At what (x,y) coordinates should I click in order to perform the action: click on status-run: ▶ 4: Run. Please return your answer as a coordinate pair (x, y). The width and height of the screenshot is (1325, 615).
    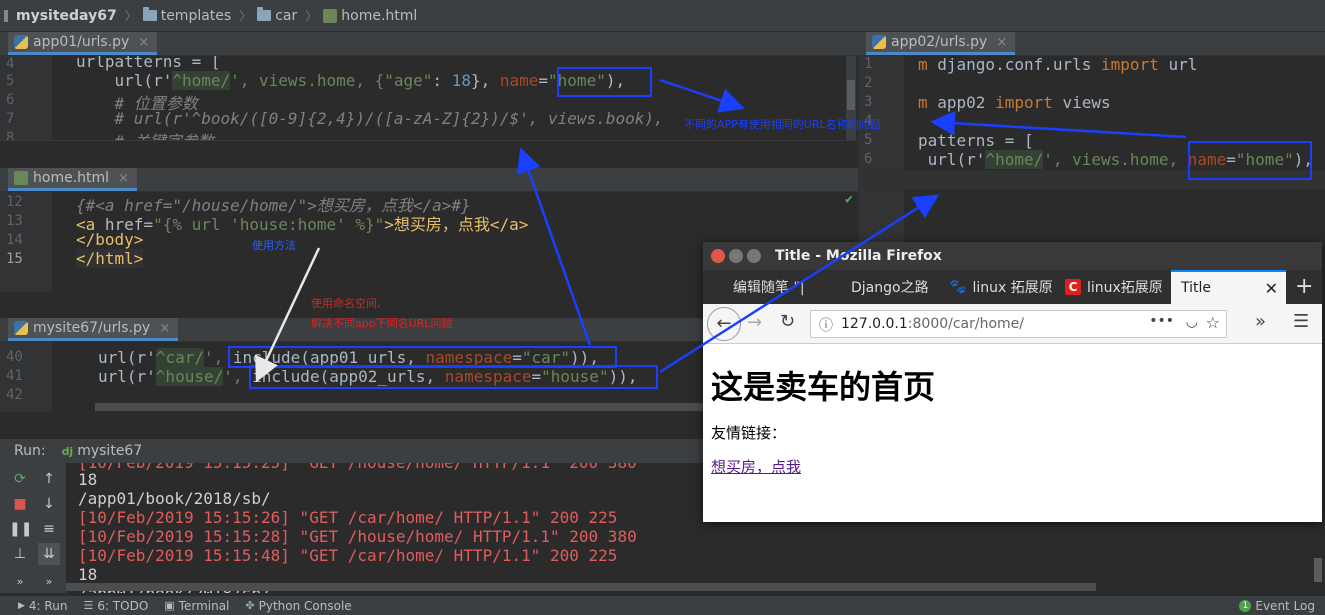
    Looking at the image, I should click on (42, 606).